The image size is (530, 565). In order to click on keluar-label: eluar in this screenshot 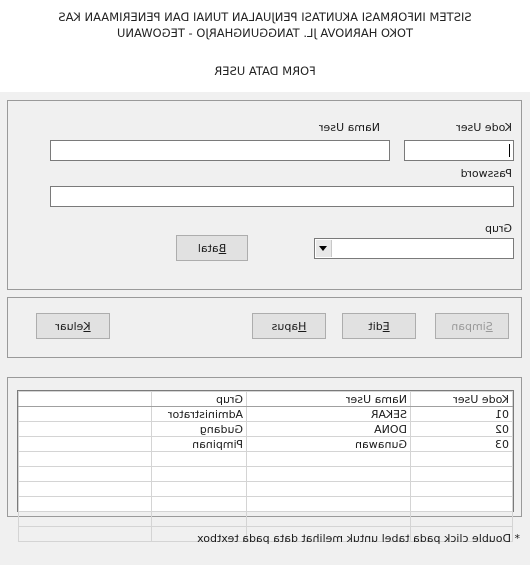, I will do `click(69, 326)`.